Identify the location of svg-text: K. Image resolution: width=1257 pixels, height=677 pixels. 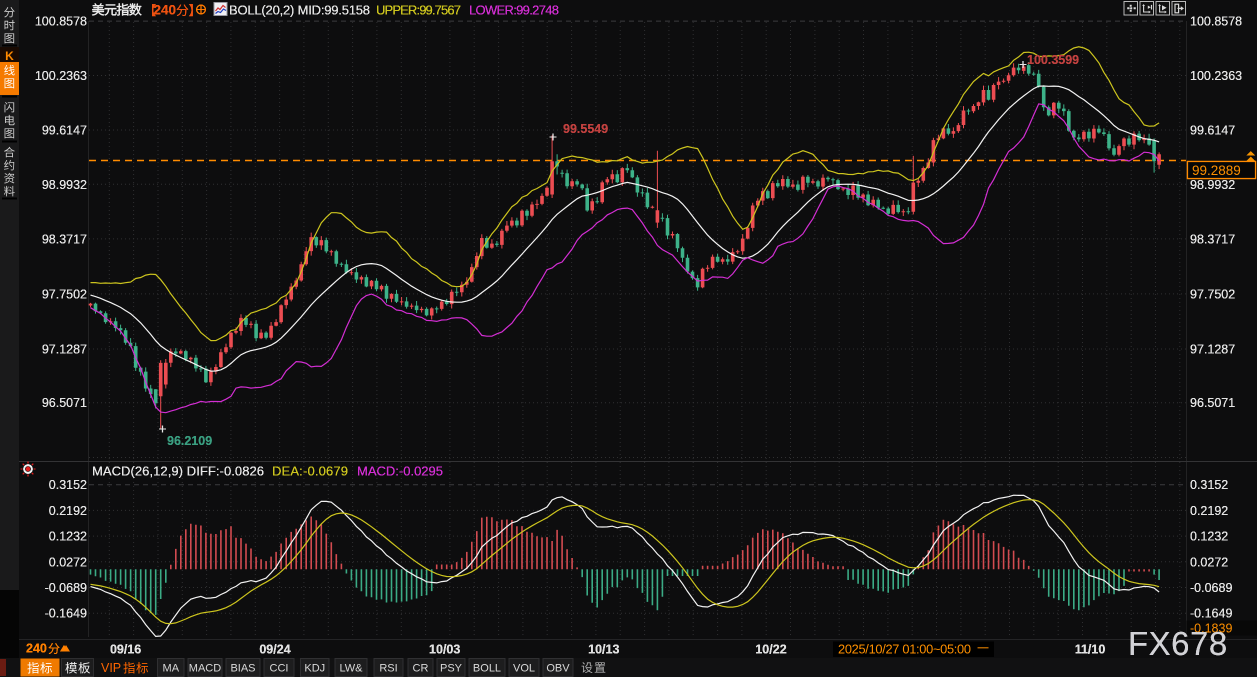
(9, 56).